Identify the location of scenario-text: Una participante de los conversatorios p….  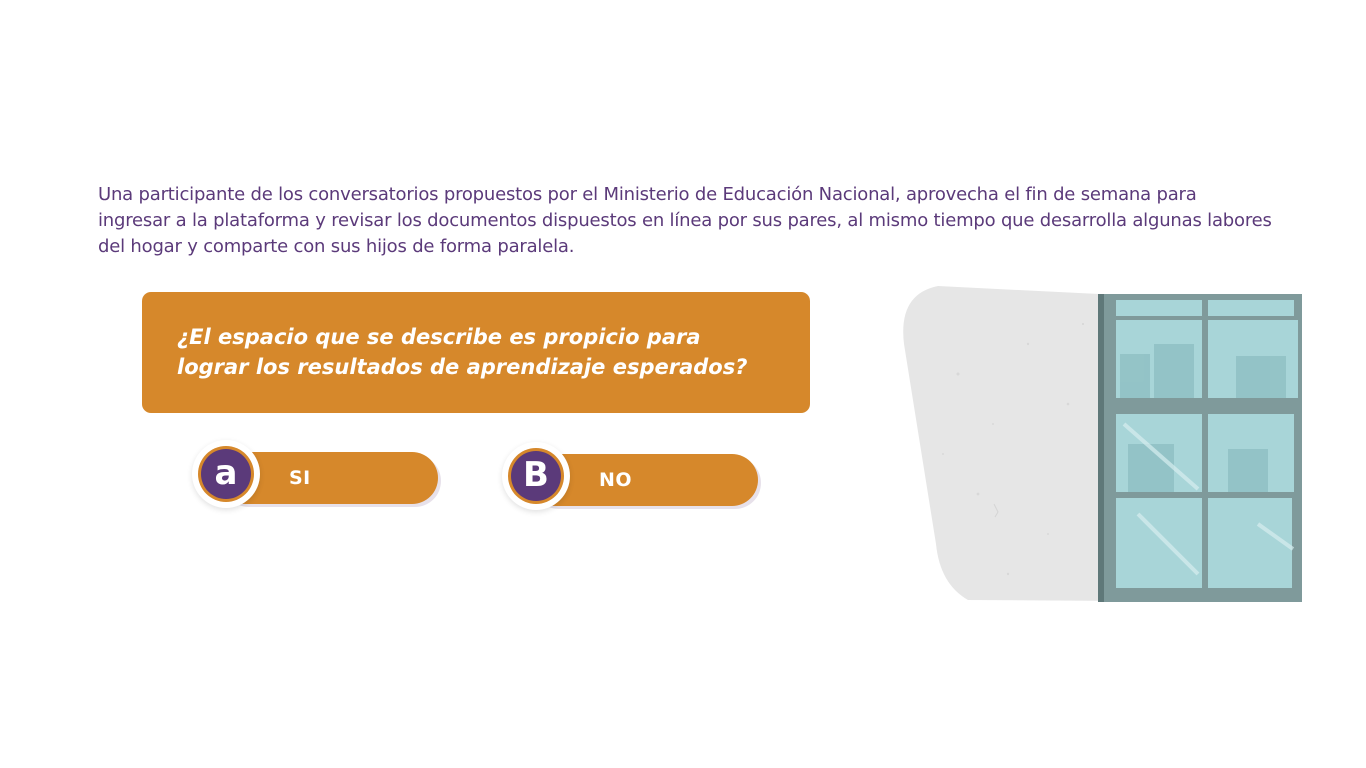
(685, 220).